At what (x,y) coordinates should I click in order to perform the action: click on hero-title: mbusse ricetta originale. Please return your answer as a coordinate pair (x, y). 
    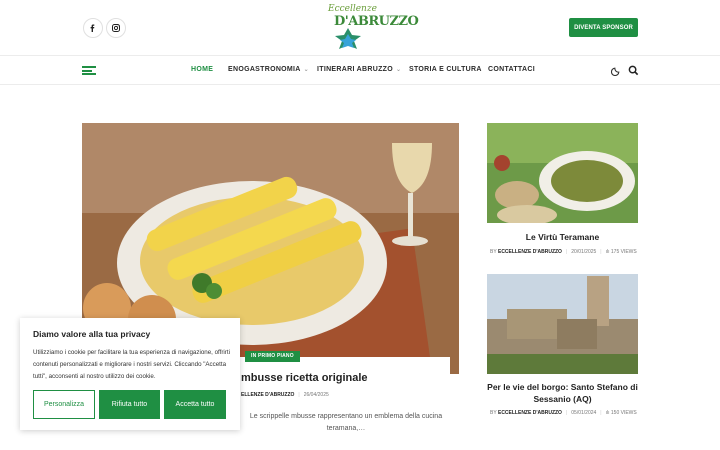
    Looking at the image, I should click on (304, 378).